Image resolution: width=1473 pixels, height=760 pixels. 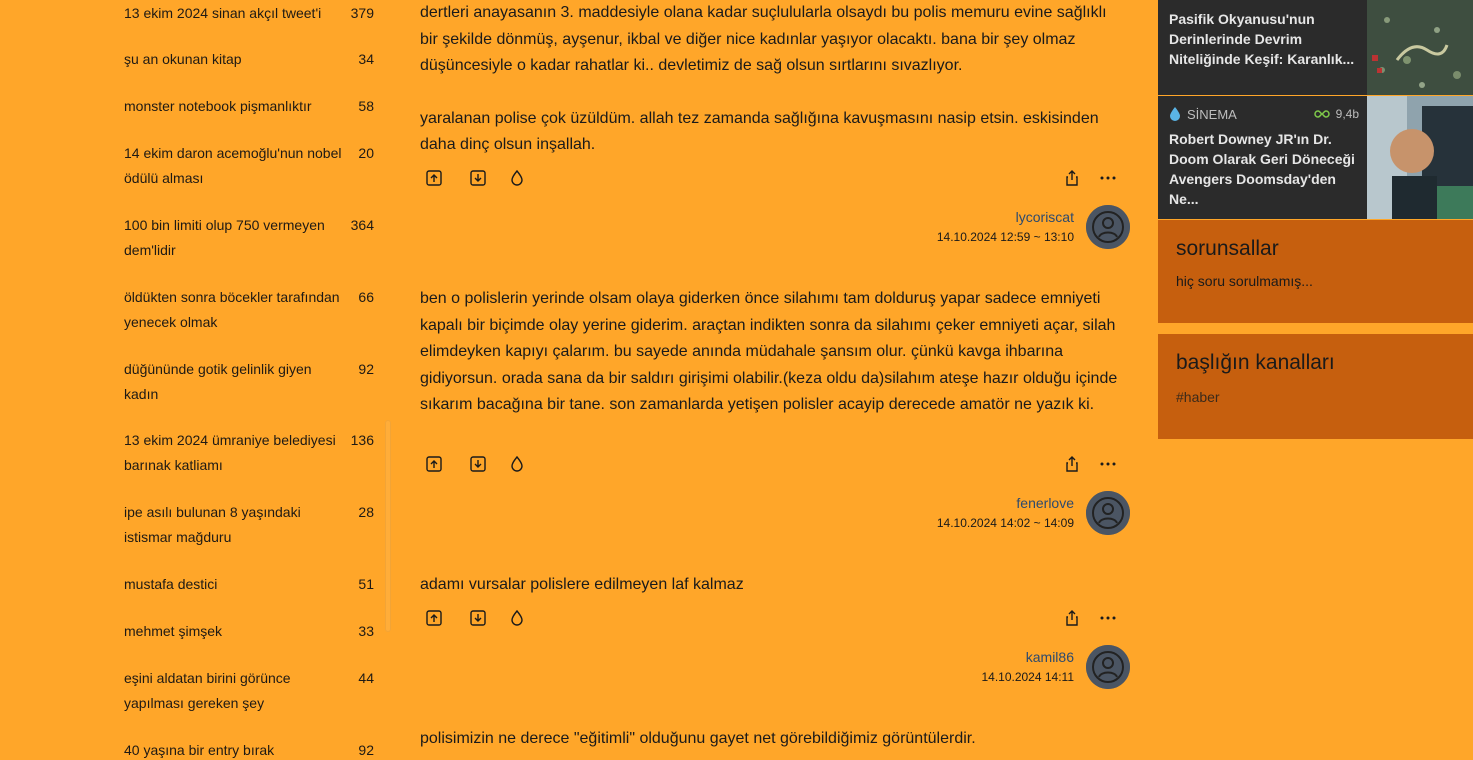 What do you see at coordinates (366, 106) in the screenshot?
I see `topic-count: 58` at bounding box center [366, 106].